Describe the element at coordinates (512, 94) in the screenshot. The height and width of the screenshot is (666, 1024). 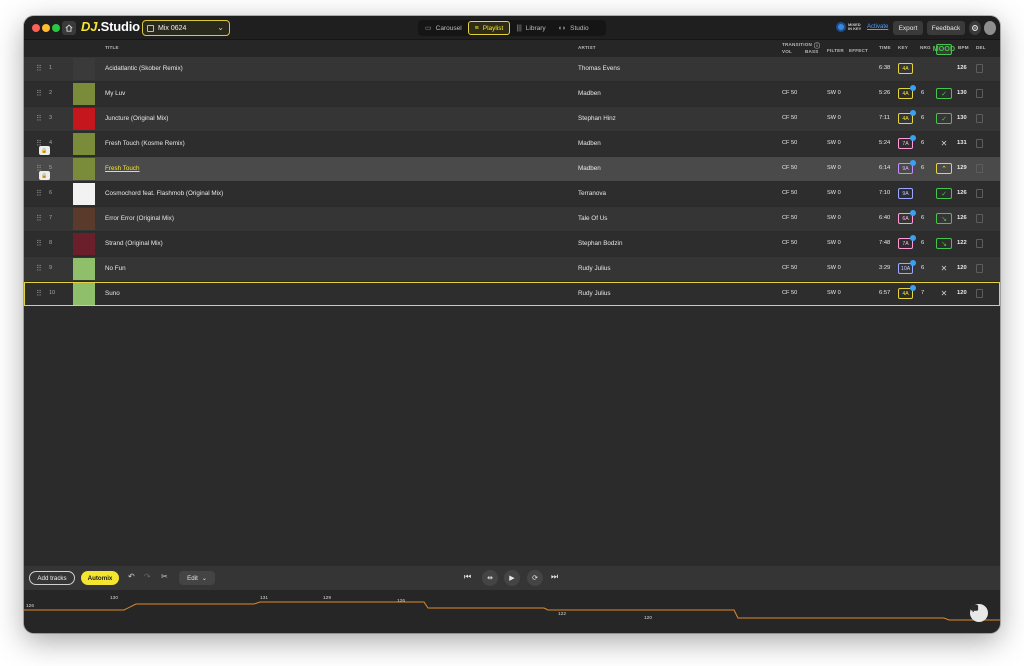
I see `track-row: ⠿ 2 My Luv Madben CF 50 SW 0 5:26 4A 6 ✓ 130` at that location.